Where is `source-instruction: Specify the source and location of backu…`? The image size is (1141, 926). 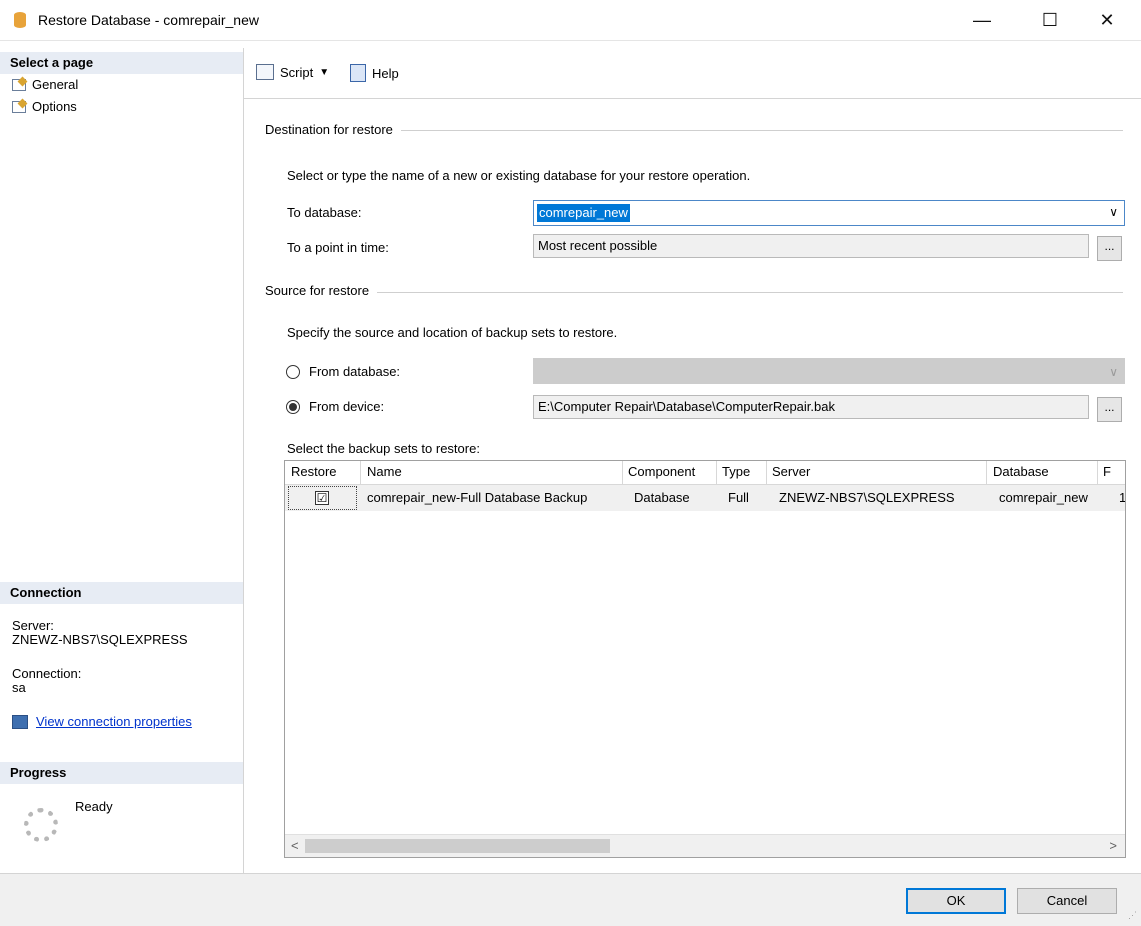
source-instruction: Specify the source and location of backu… is located at coordinates (452, 332).